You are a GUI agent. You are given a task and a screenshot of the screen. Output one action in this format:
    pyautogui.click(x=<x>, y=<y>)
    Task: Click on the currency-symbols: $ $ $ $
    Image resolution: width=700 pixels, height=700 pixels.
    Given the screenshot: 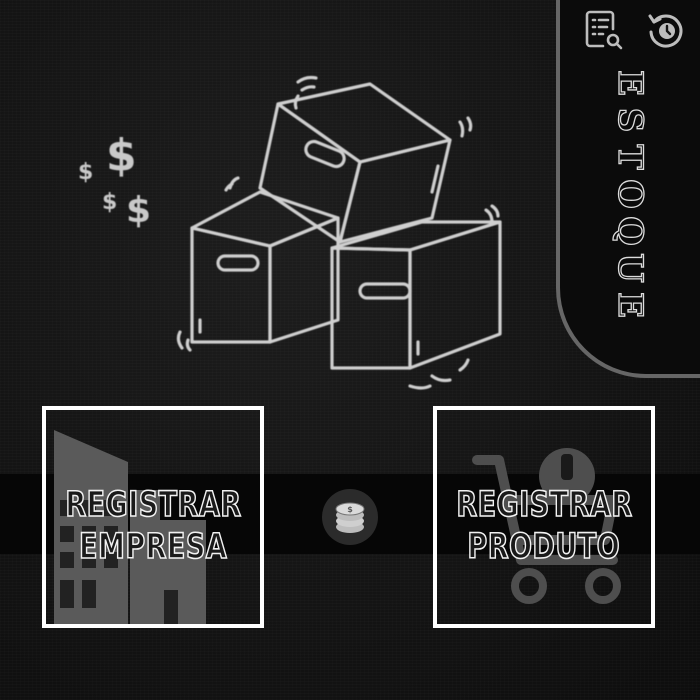 What is the action you would take?
    pyautogui.click(x=115, y=185)
    